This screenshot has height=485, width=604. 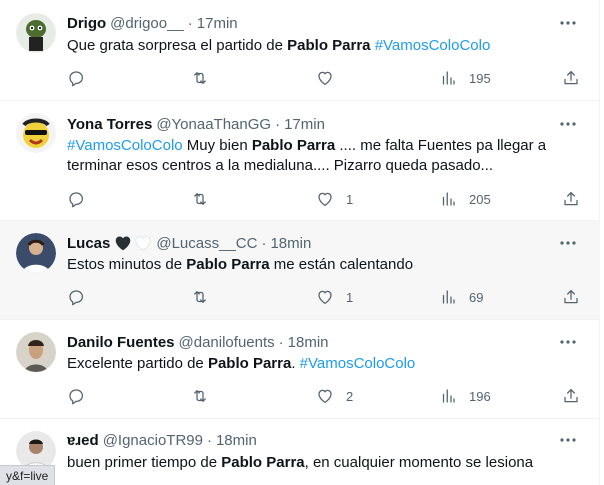 I want to click on author-name: Drigo, so click(x=86, y=23).